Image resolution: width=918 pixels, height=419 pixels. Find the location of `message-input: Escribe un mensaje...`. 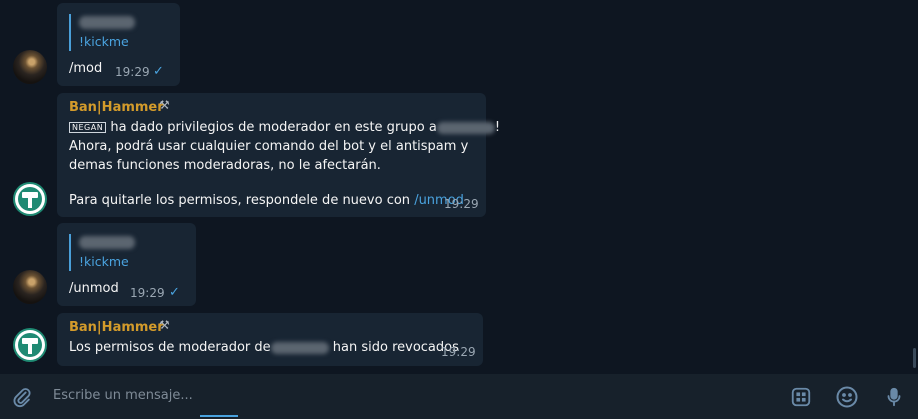

message-input: Escribe un mensaje... is located at coordinates (123, 395).